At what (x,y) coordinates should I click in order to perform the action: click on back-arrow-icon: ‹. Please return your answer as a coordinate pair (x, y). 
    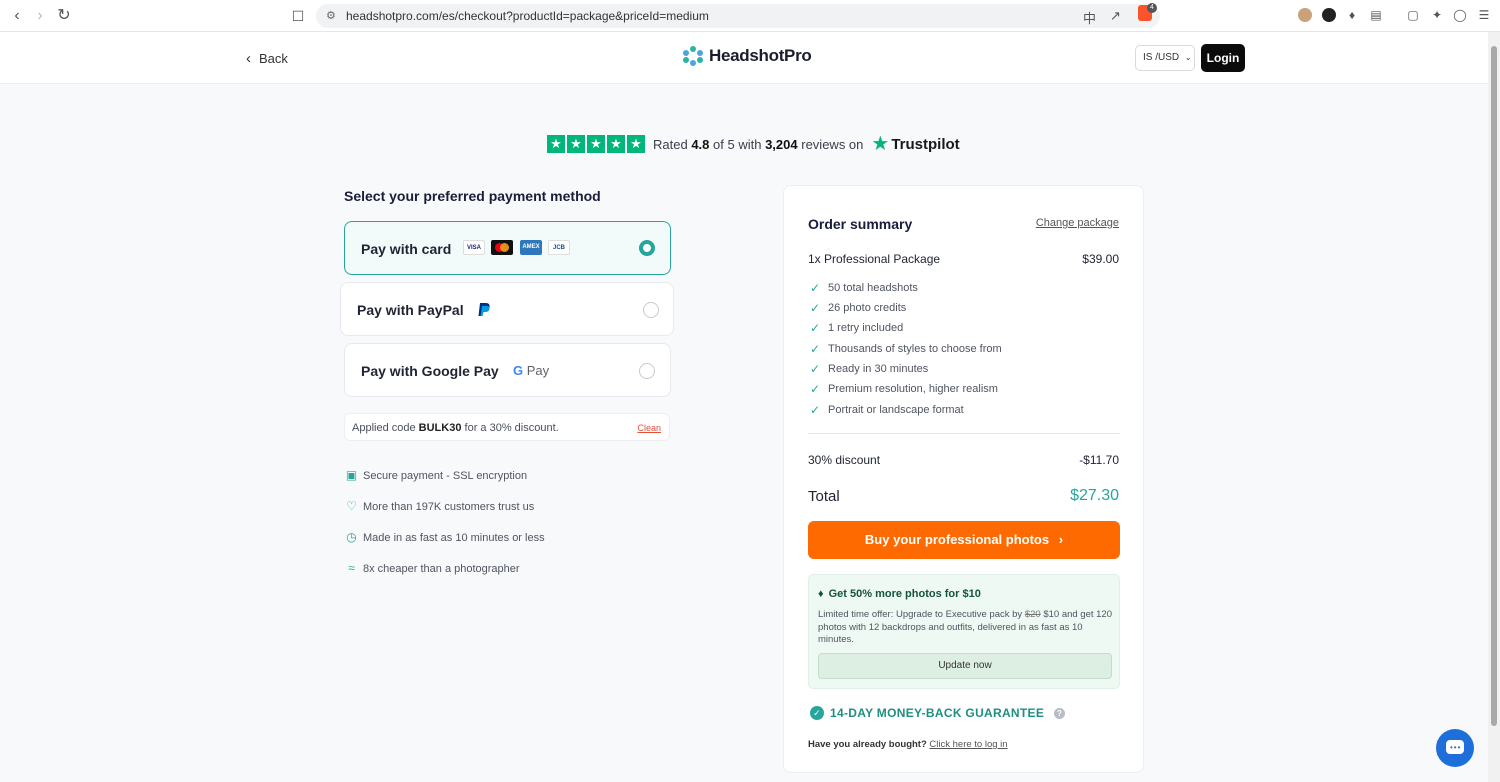
    Looking at the image, I should click on (17, 16).